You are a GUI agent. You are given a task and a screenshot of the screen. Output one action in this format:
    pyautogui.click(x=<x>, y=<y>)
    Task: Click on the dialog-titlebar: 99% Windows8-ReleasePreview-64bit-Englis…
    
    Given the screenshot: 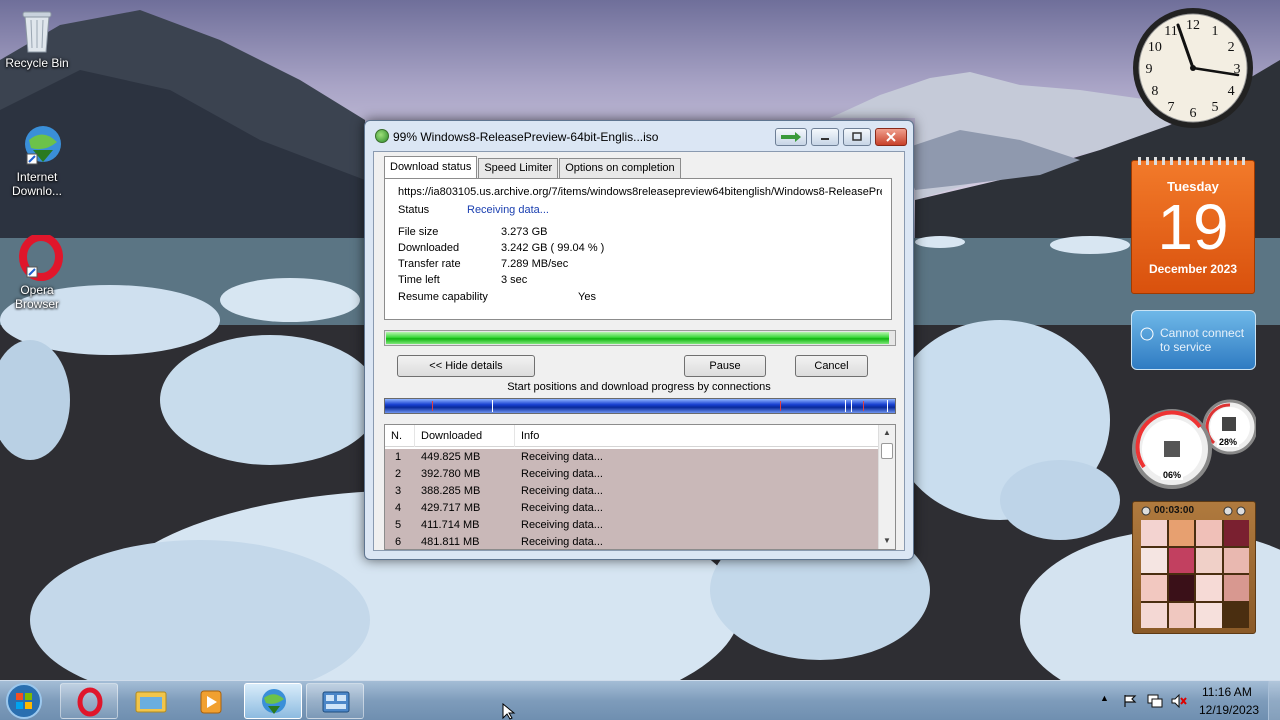 What is the action you would take?
    pyautogui.click(x=639, y=136)
    